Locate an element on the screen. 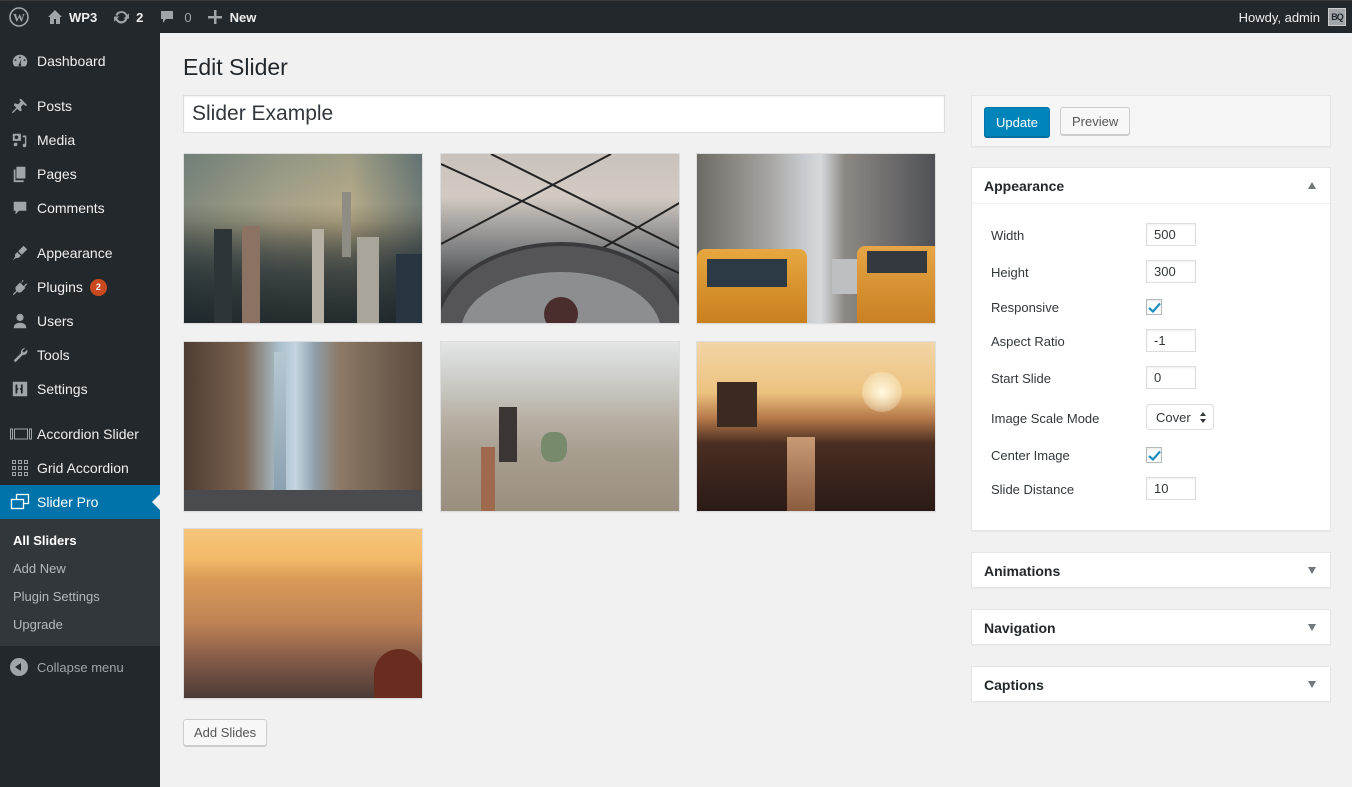 Image resolution: width=1352 pixels, height=787 pixels. suv-shape is located at coordinates (844, 276).